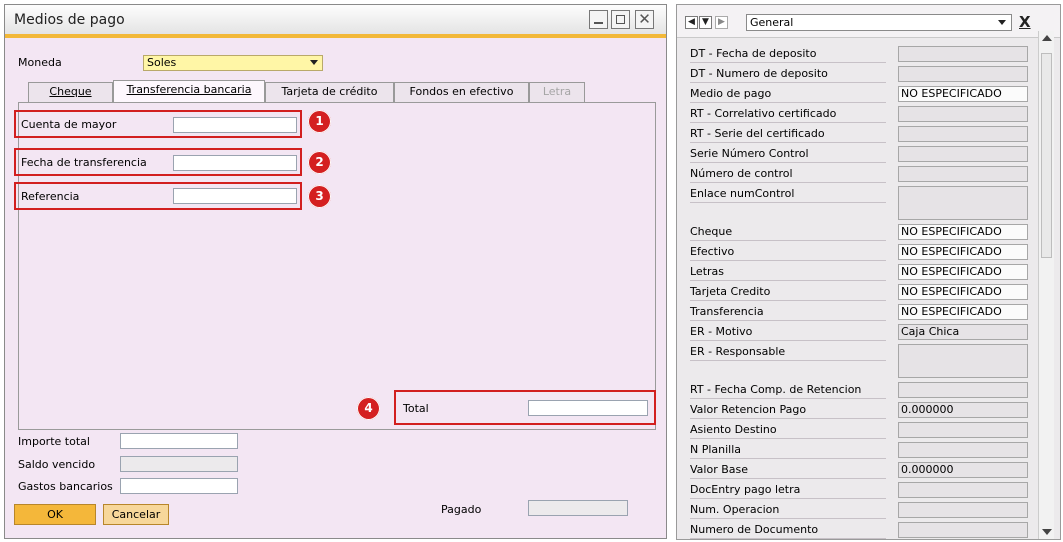 The image size is (1063, 542). What do you see at coordinates (859, 55) in the screenshot?
I see `side-row: DT - Fecha de deposito` at bounding box center [859, 55].